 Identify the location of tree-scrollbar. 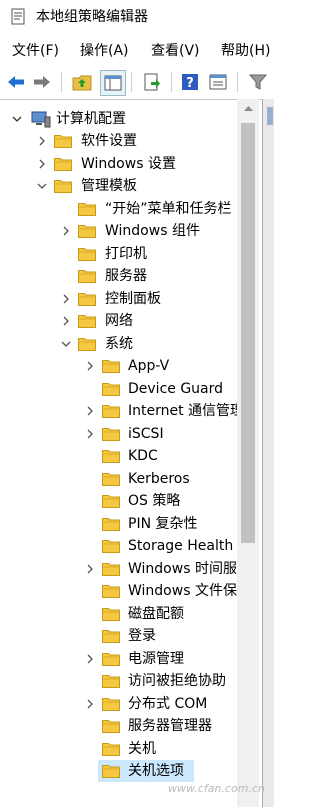
(248, 453).